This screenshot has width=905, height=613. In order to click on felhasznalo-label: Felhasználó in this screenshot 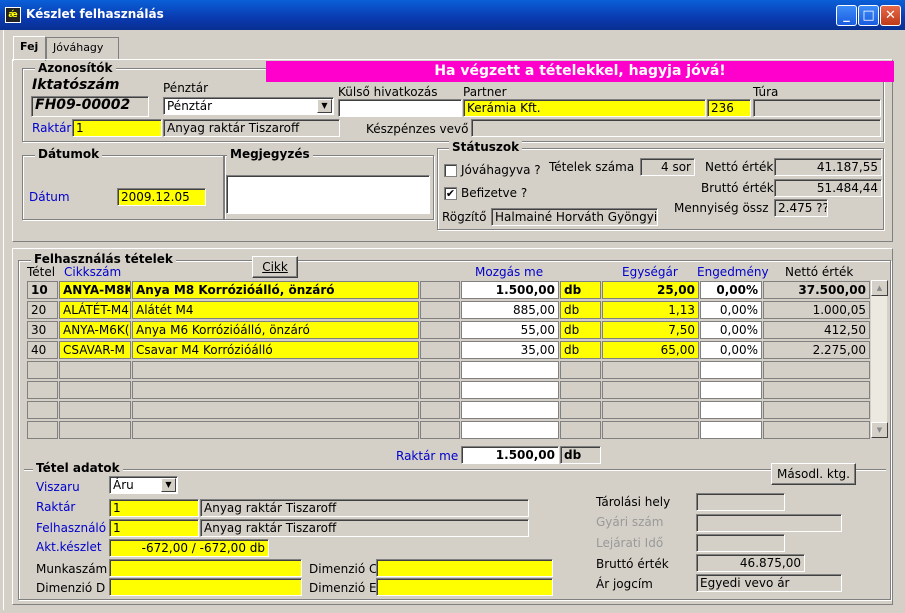, I will do `click(71, 528)`.